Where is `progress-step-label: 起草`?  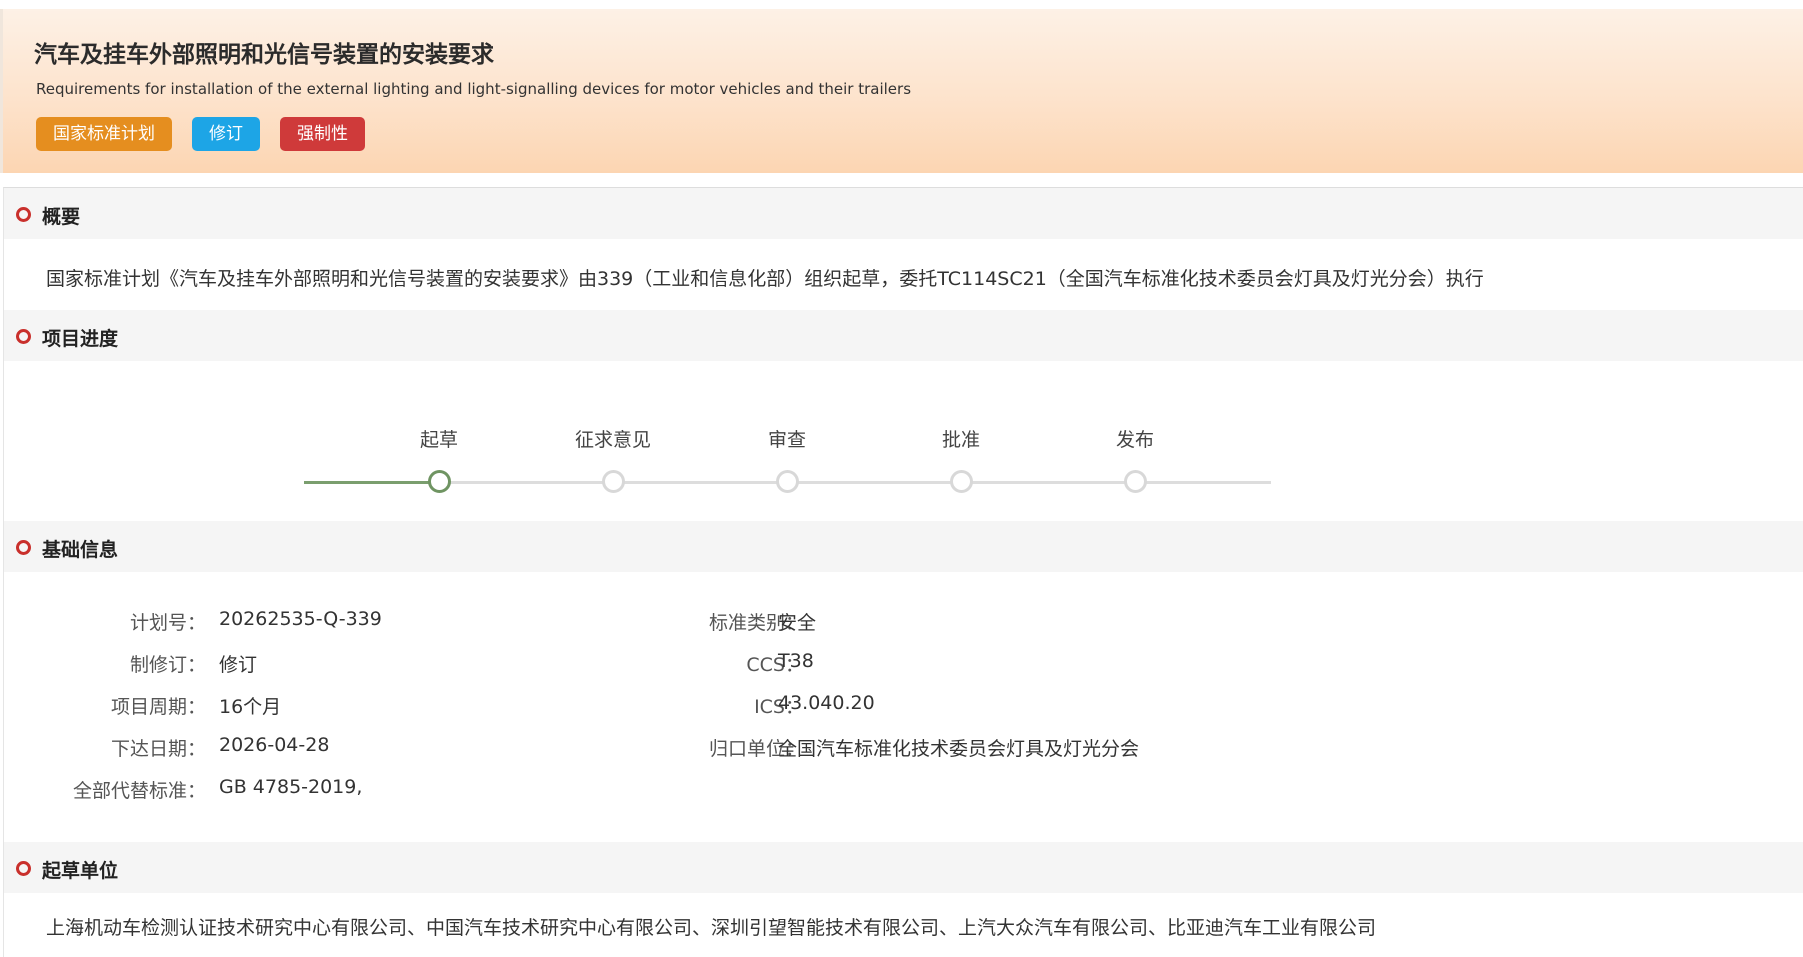
progress-step-label: 起草 is located at coordinates (438, 440).